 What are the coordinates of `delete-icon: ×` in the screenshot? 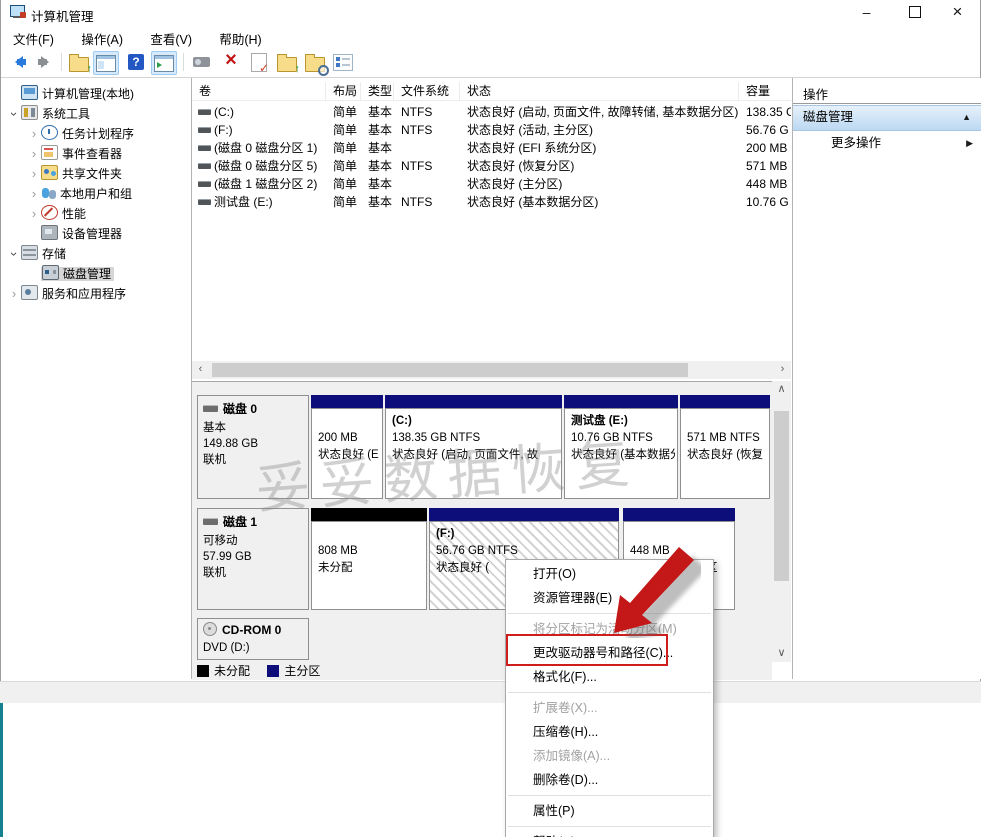 It's located at (231, 61).